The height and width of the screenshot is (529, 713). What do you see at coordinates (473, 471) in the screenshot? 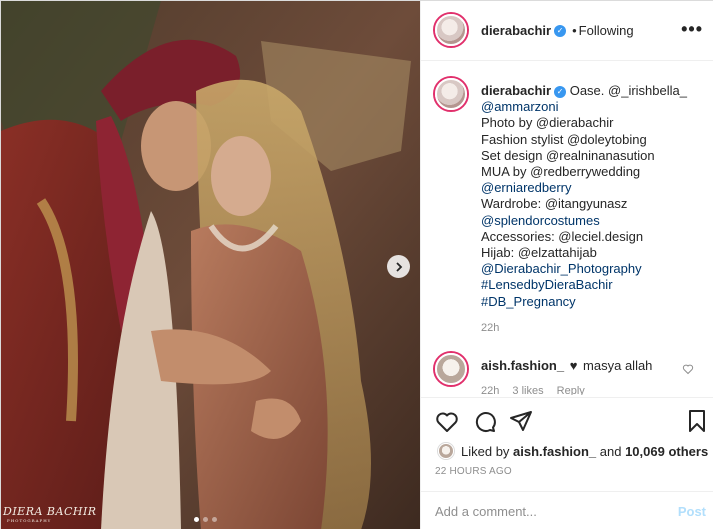
I see `post-timestamp: 22 HOURS AGO` at bounding box center [473, 471].